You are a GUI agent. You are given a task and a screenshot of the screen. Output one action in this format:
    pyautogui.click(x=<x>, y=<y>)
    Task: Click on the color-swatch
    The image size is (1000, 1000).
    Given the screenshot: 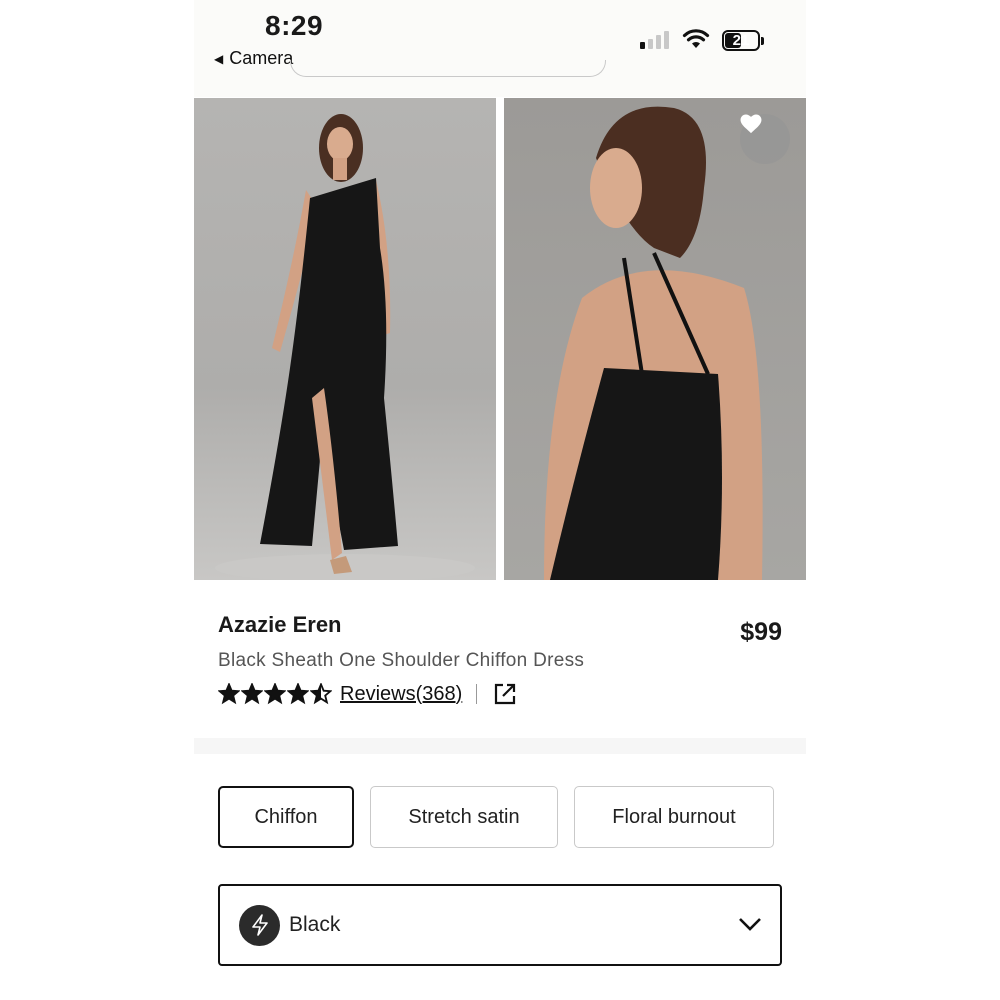 What is the action you would take?
    pyautogui.click(x=259, y=925)
    